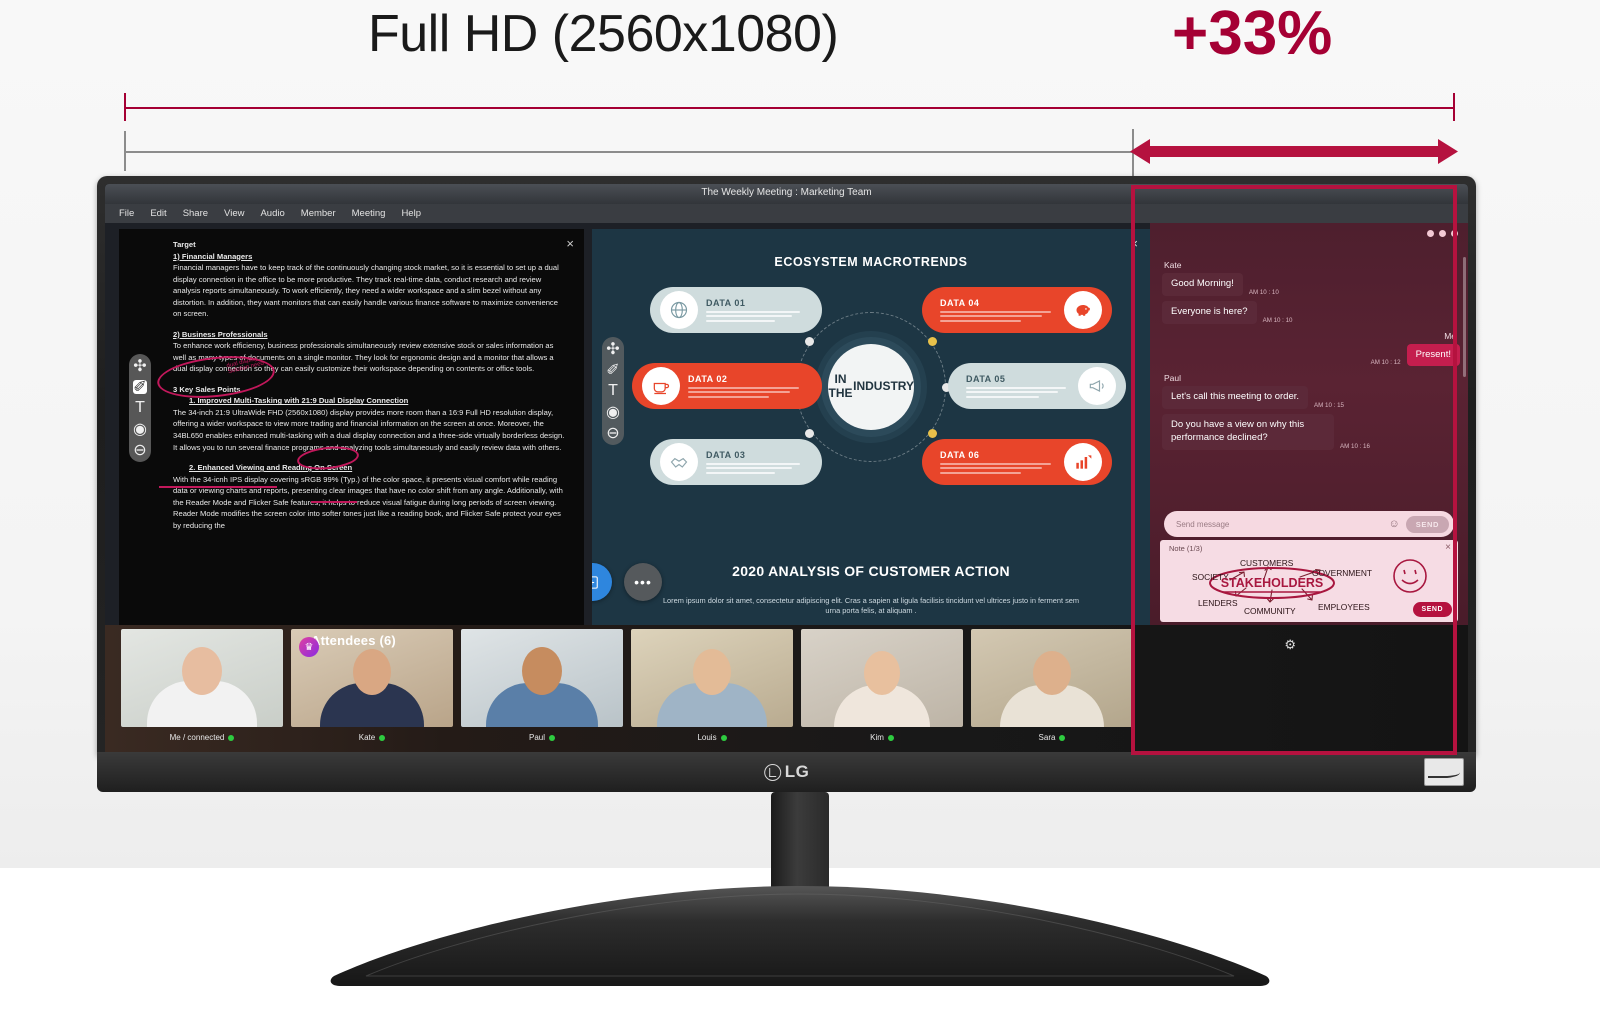  I want to click on chat-sender-me: Me, so click(1450, 335).